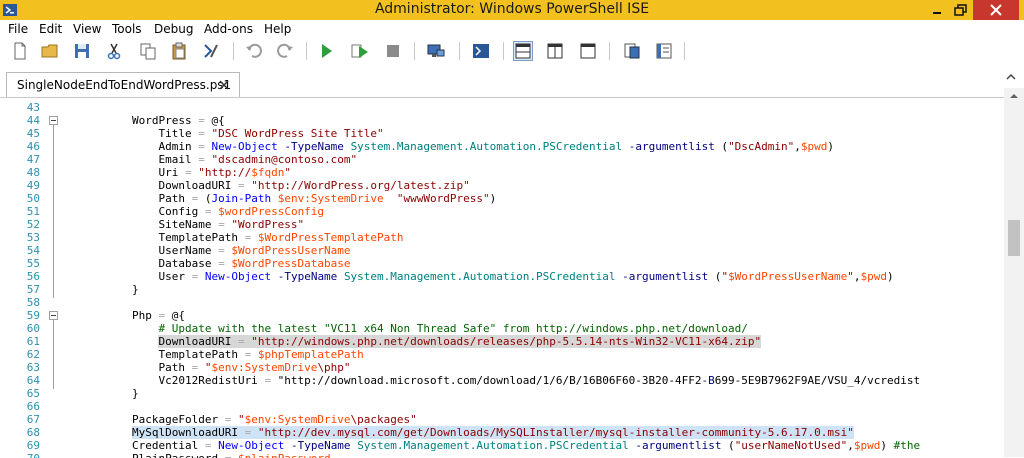  I want to click on line-number: 69, so click(33, 445).